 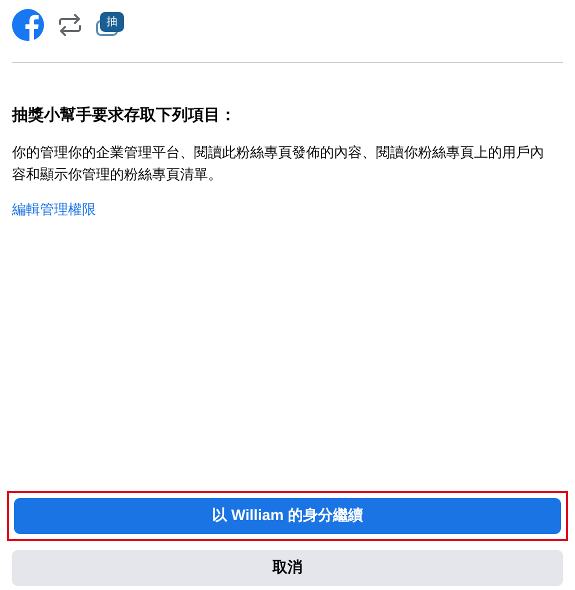 What do you see at coordinates (54, 209) in the screenshot?
I see `edit-permissions-link: 編輯管理權限` at bounding box center [54, 209].